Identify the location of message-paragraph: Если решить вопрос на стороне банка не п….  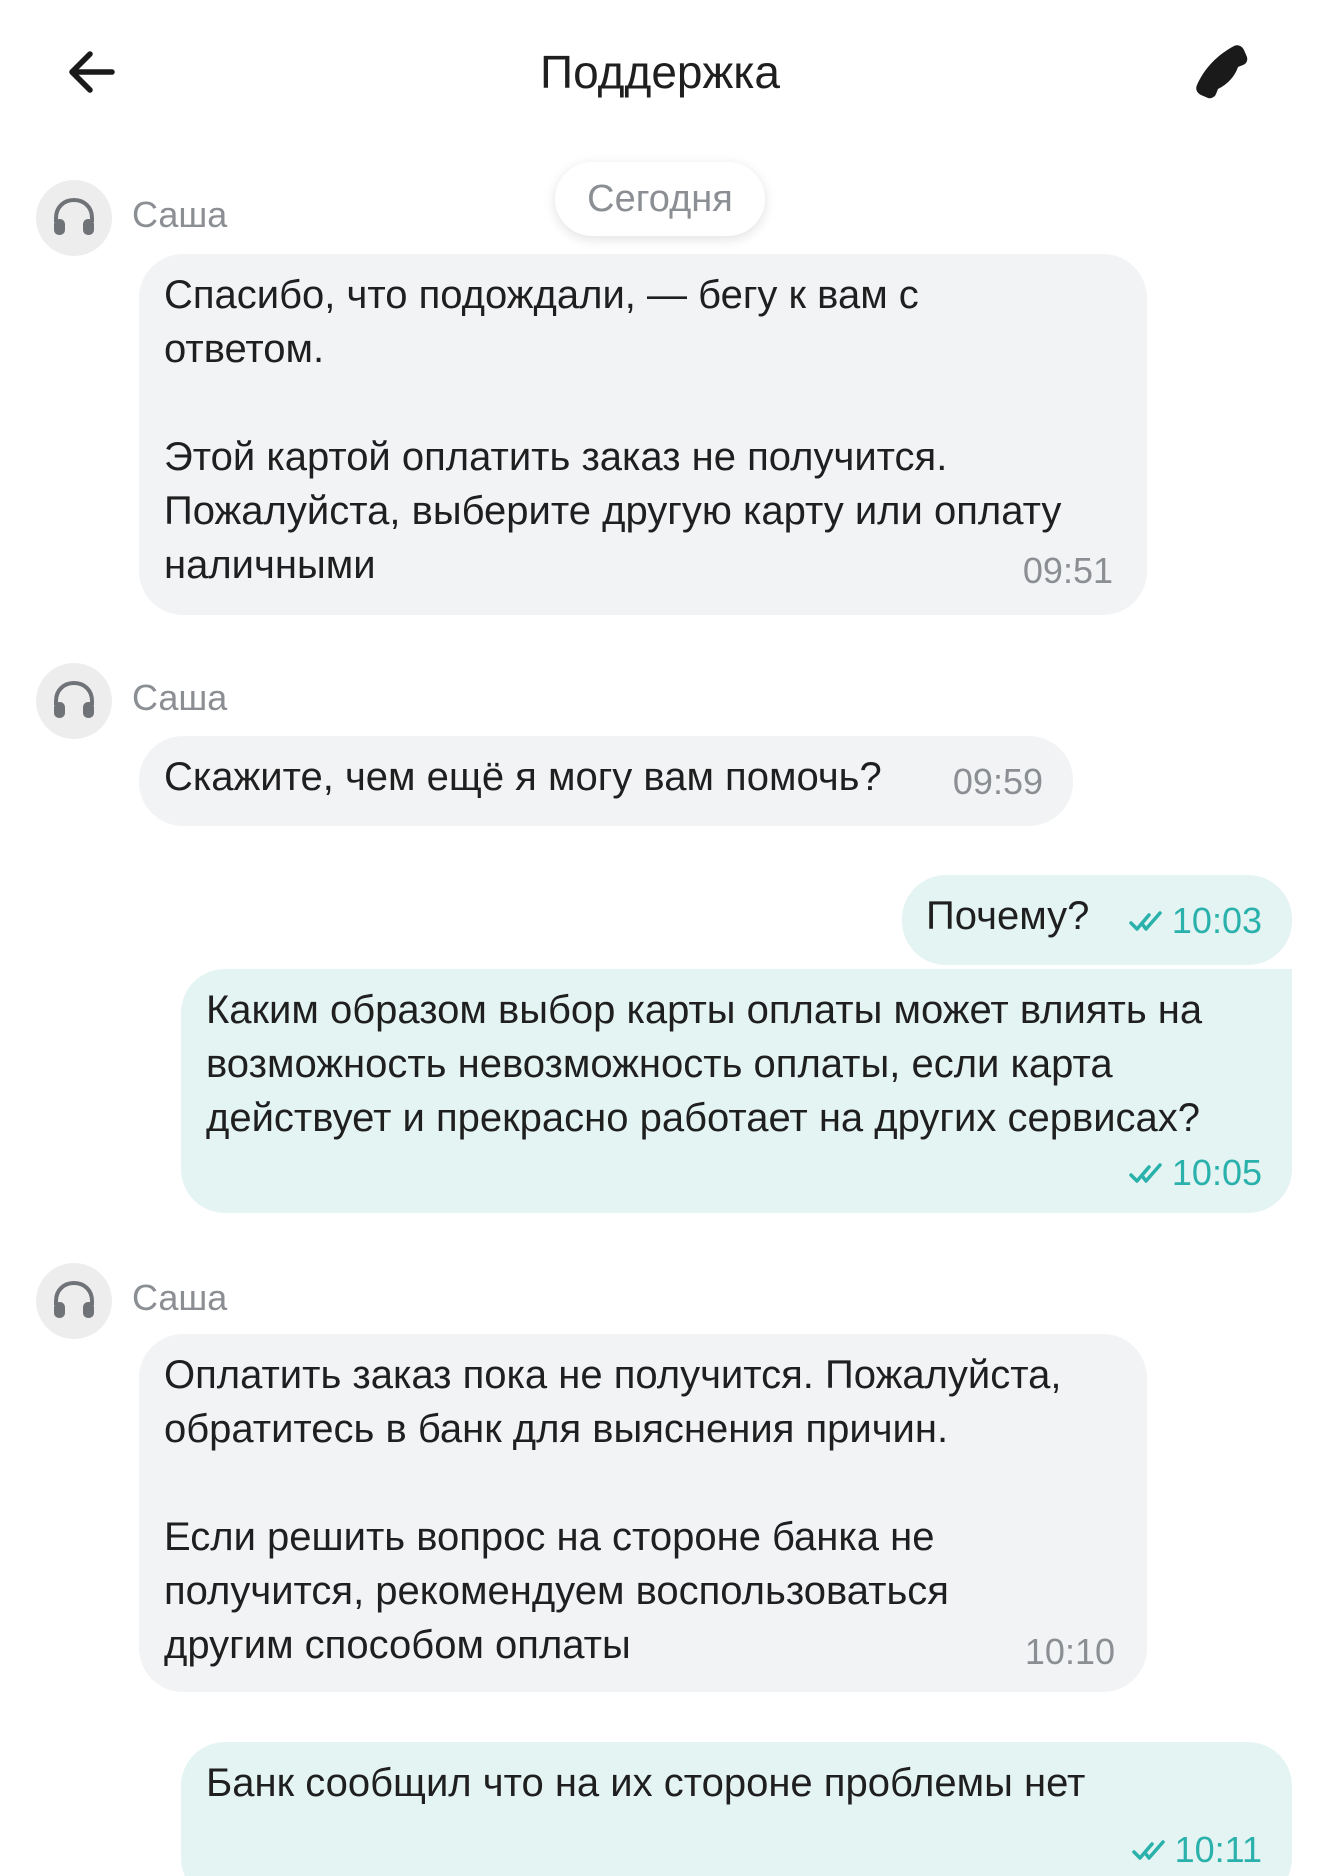
(556, 1591).